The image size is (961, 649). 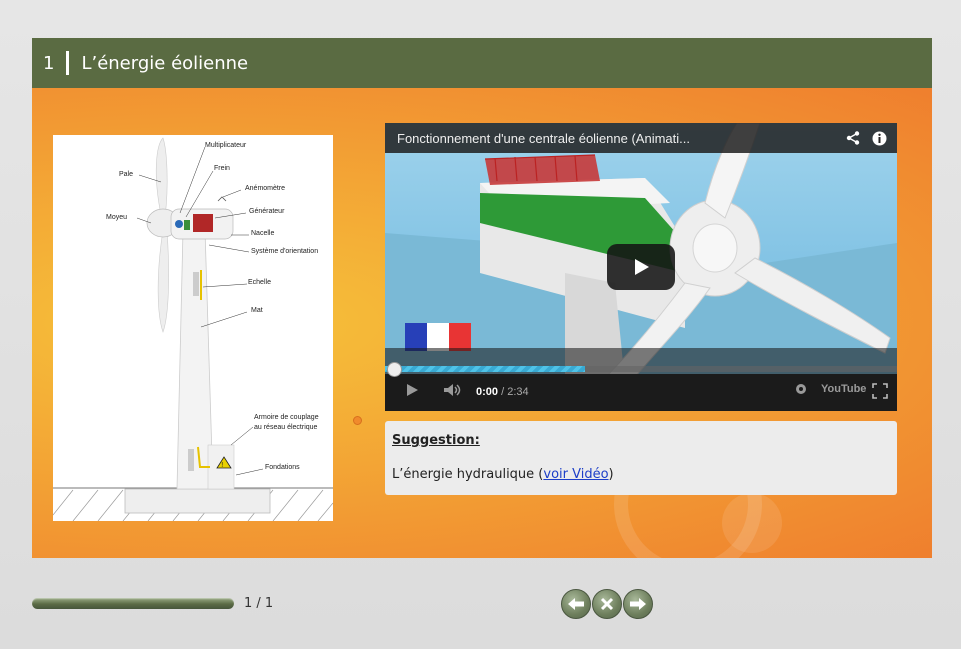 What do you see at coordinates (412, 391) in the screenshot?
I see `play-small-icon` at bounding box center [412, 391].